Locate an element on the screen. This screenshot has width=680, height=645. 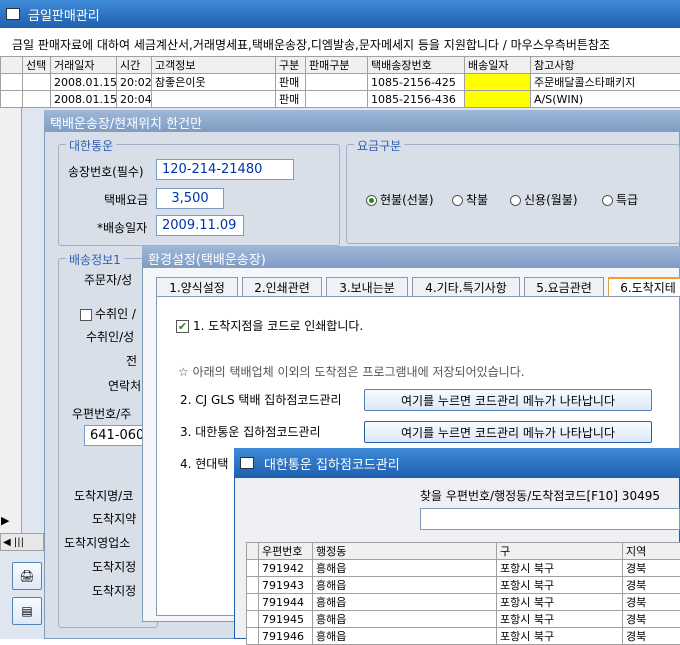
current-row-arrow-icon: ▶ is located at coordinates (10, 521).